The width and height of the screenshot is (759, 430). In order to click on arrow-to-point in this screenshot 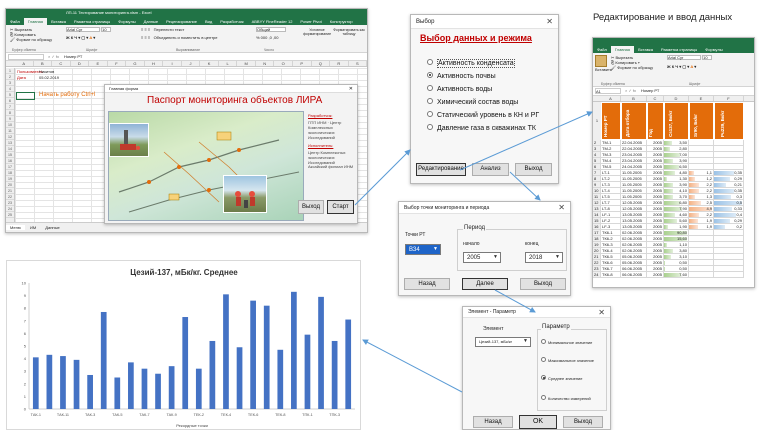, I will do `click(525, 186)`.